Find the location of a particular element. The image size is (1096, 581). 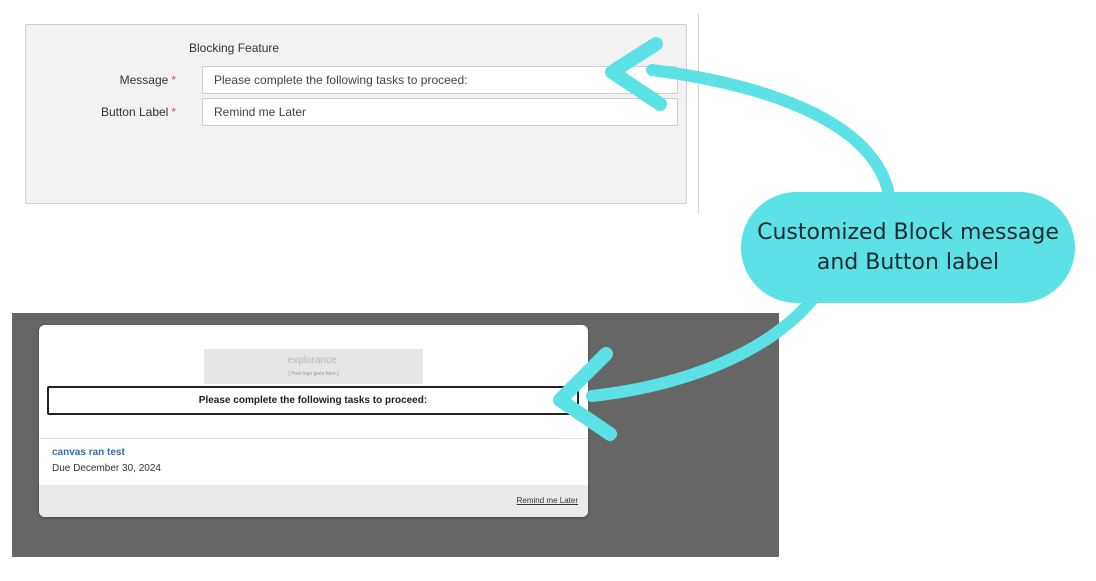

callout-line-1: Customized Block message is located at coordinates (908, 232).